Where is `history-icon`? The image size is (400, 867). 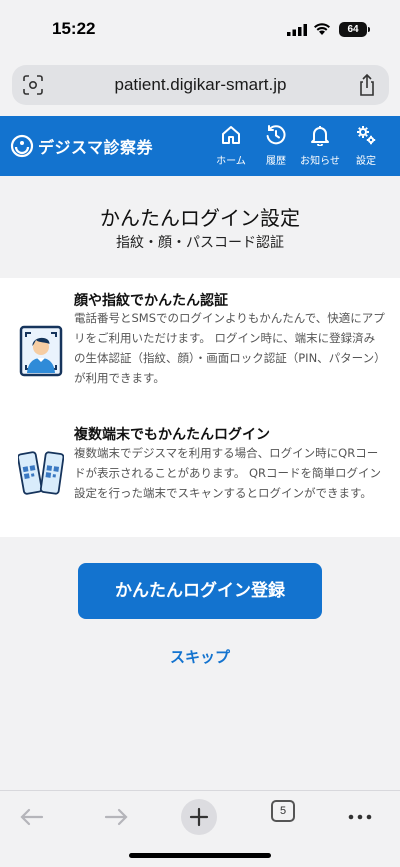
history-icon is located at coordinates (276, 135).